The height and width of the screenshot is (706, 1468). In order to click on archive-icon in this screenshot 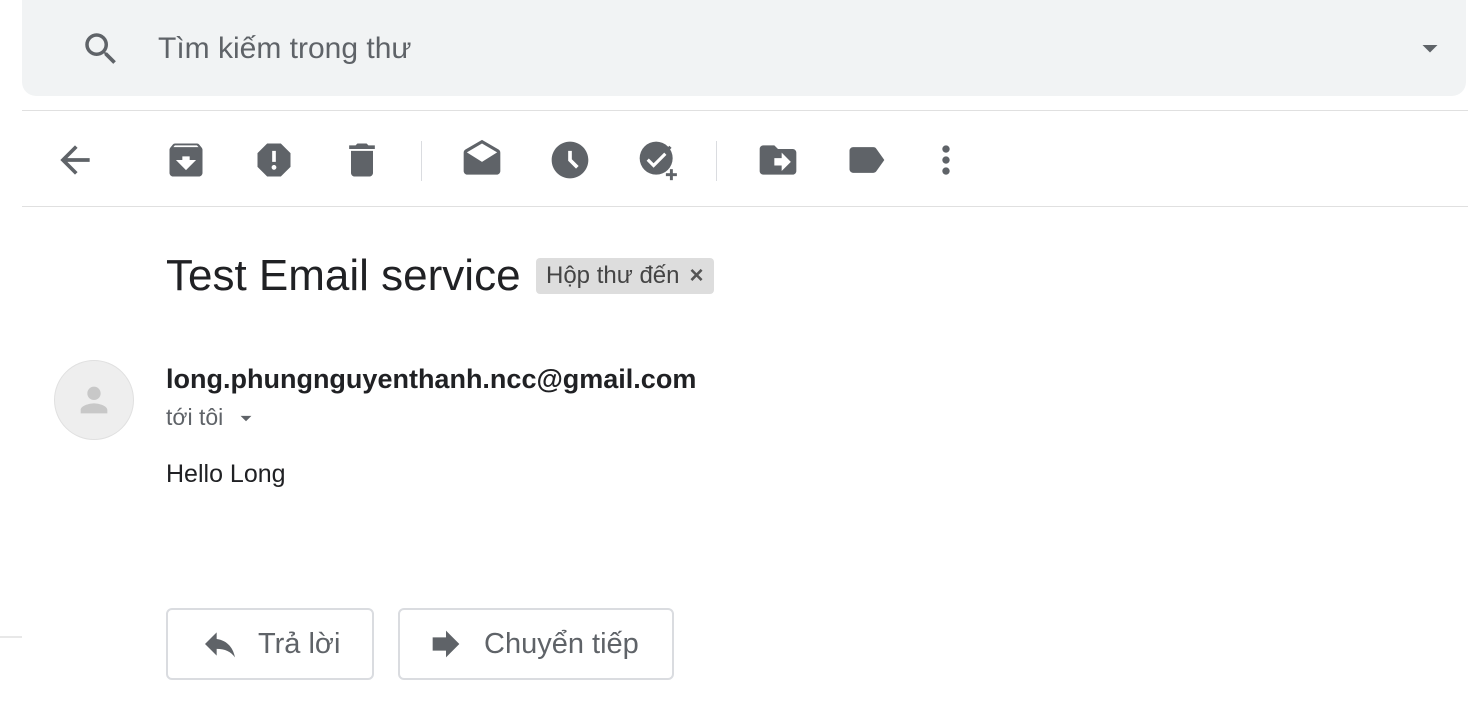, I will do `click(186, 160)`.